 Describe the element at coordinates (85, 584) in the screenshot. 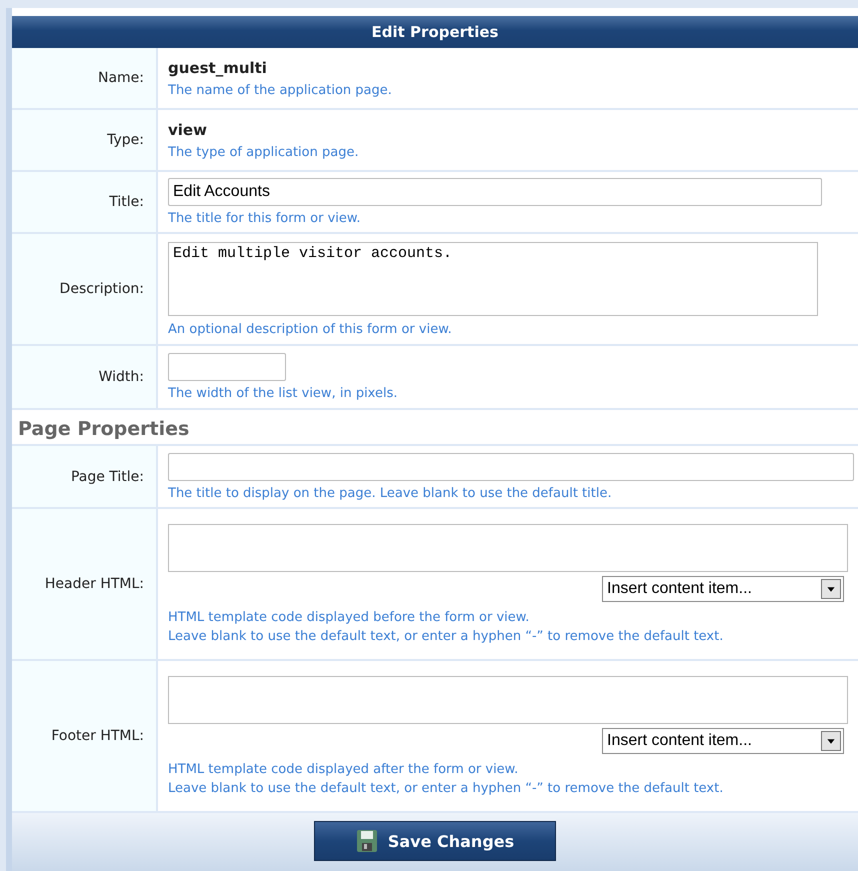

I see `field-label: Header HTML:` at that location.